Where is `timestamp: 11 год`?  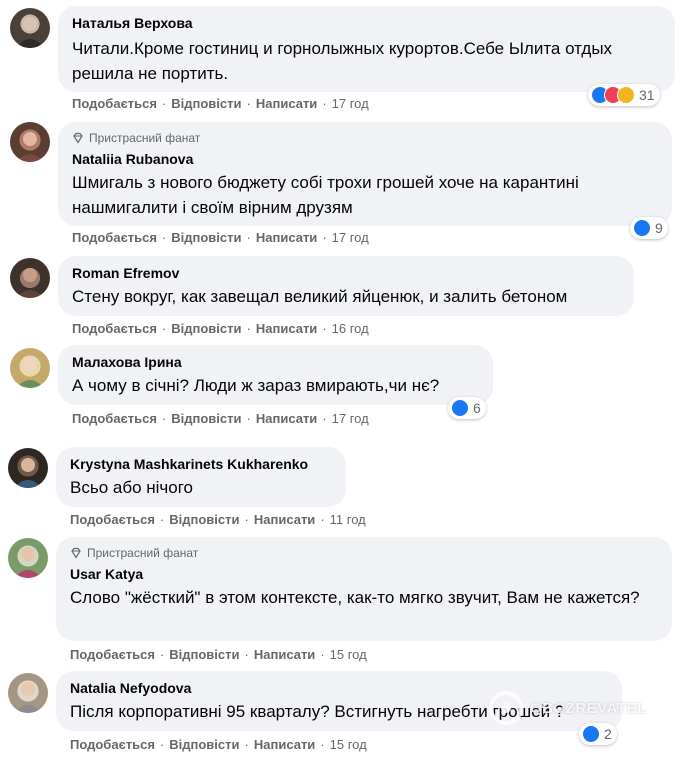 timestamp: 11 год is located at coordinates (348, 519).